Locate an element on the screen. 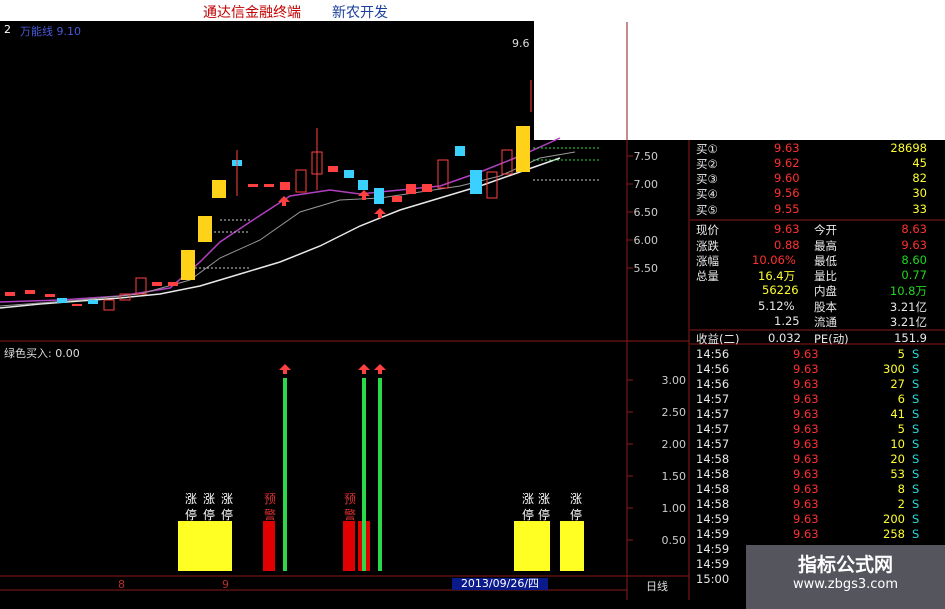  stat-label: 内盘 is located at coordinates (825, 291).